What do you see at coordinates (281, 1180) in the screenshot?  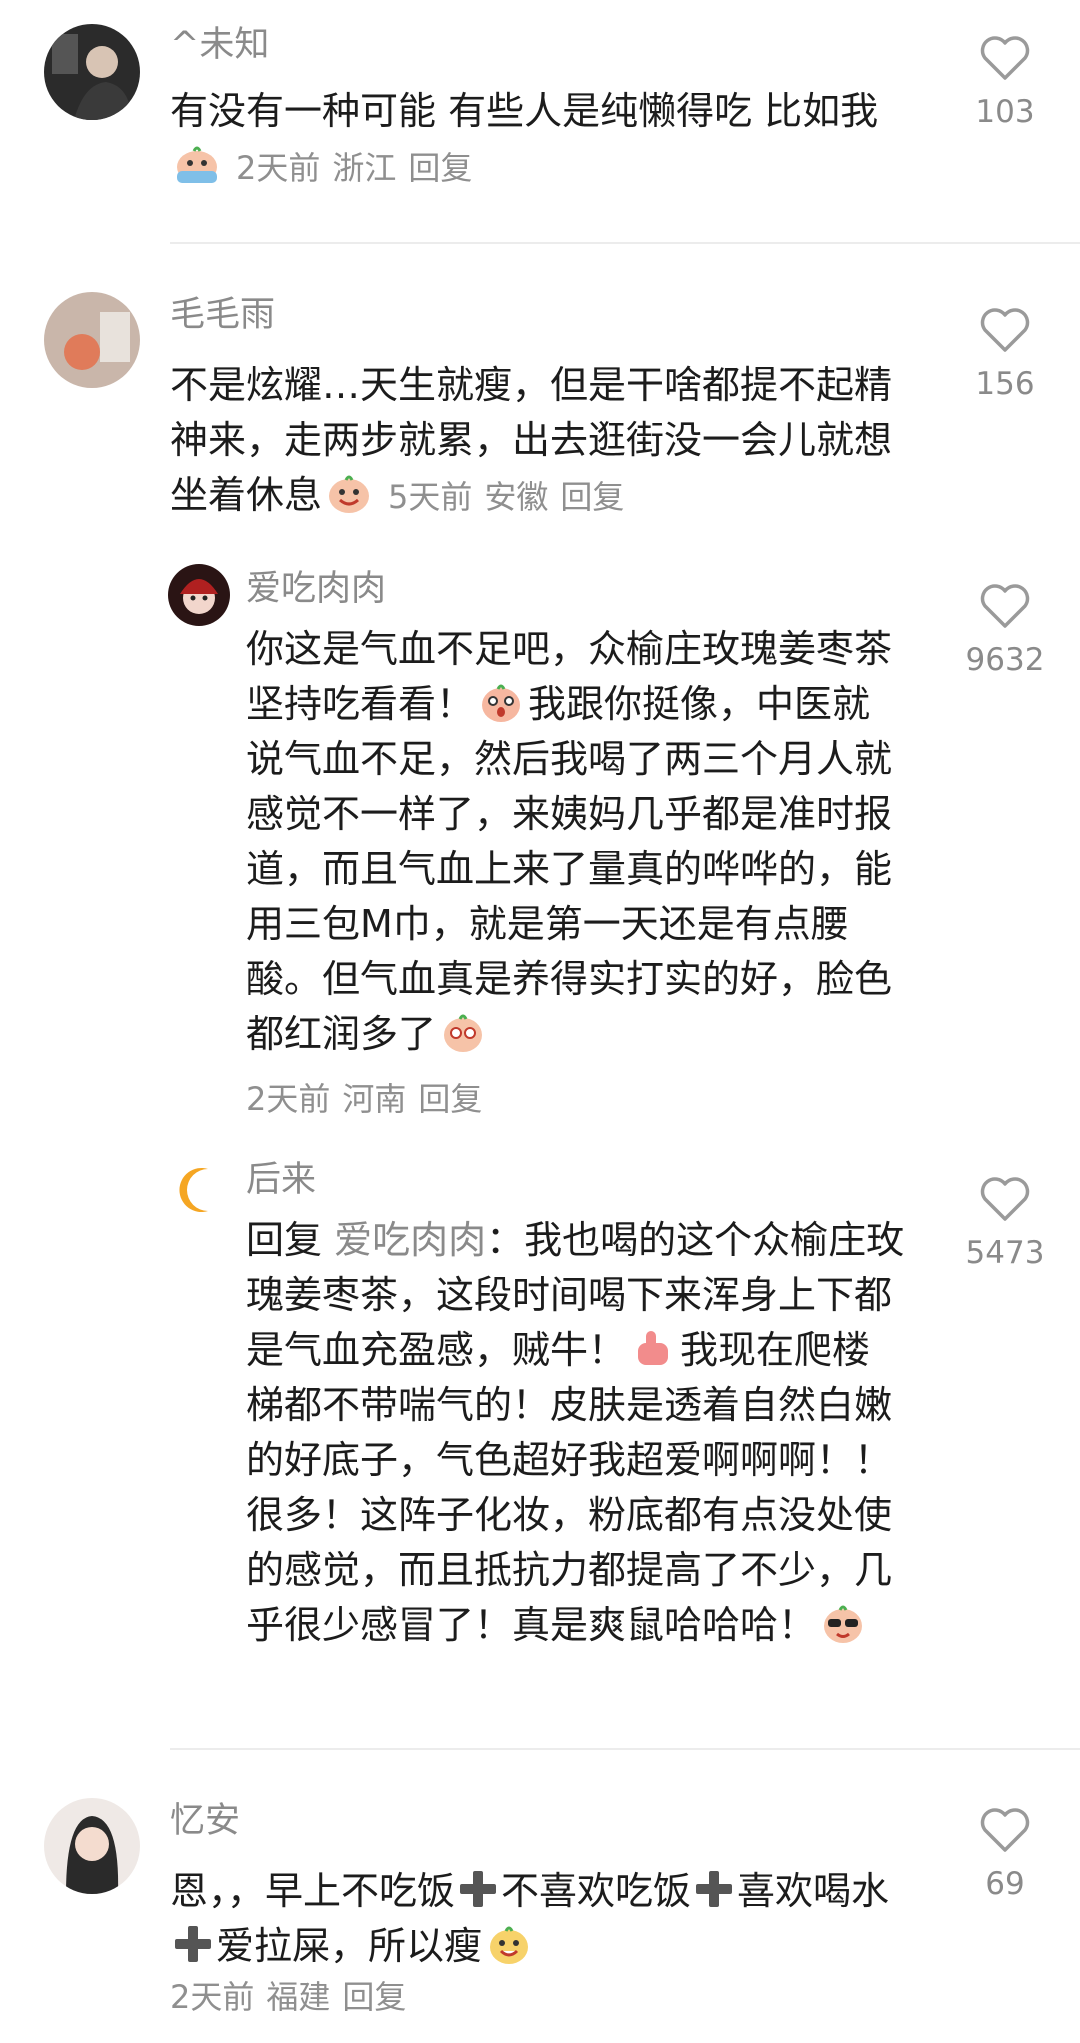 I see `reply-username: 后来` at bounding box center [281, 1180].